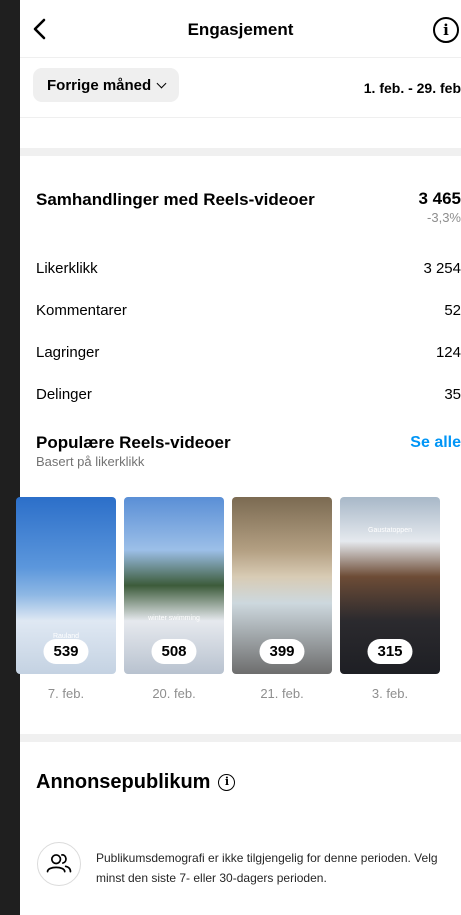  I want to click on interactions-total: 3 465, so click(439, 198).